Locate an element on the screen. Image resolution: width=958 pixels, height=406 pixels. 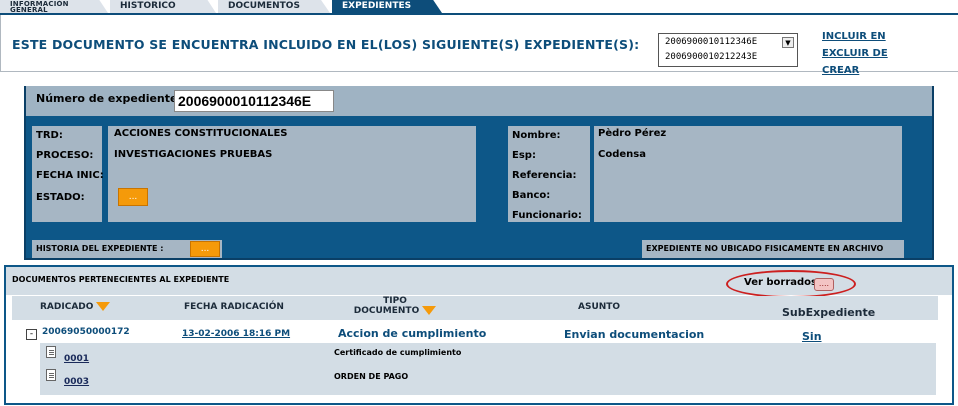
subexpediente-link: Sin is located at coordinates (812, 336).